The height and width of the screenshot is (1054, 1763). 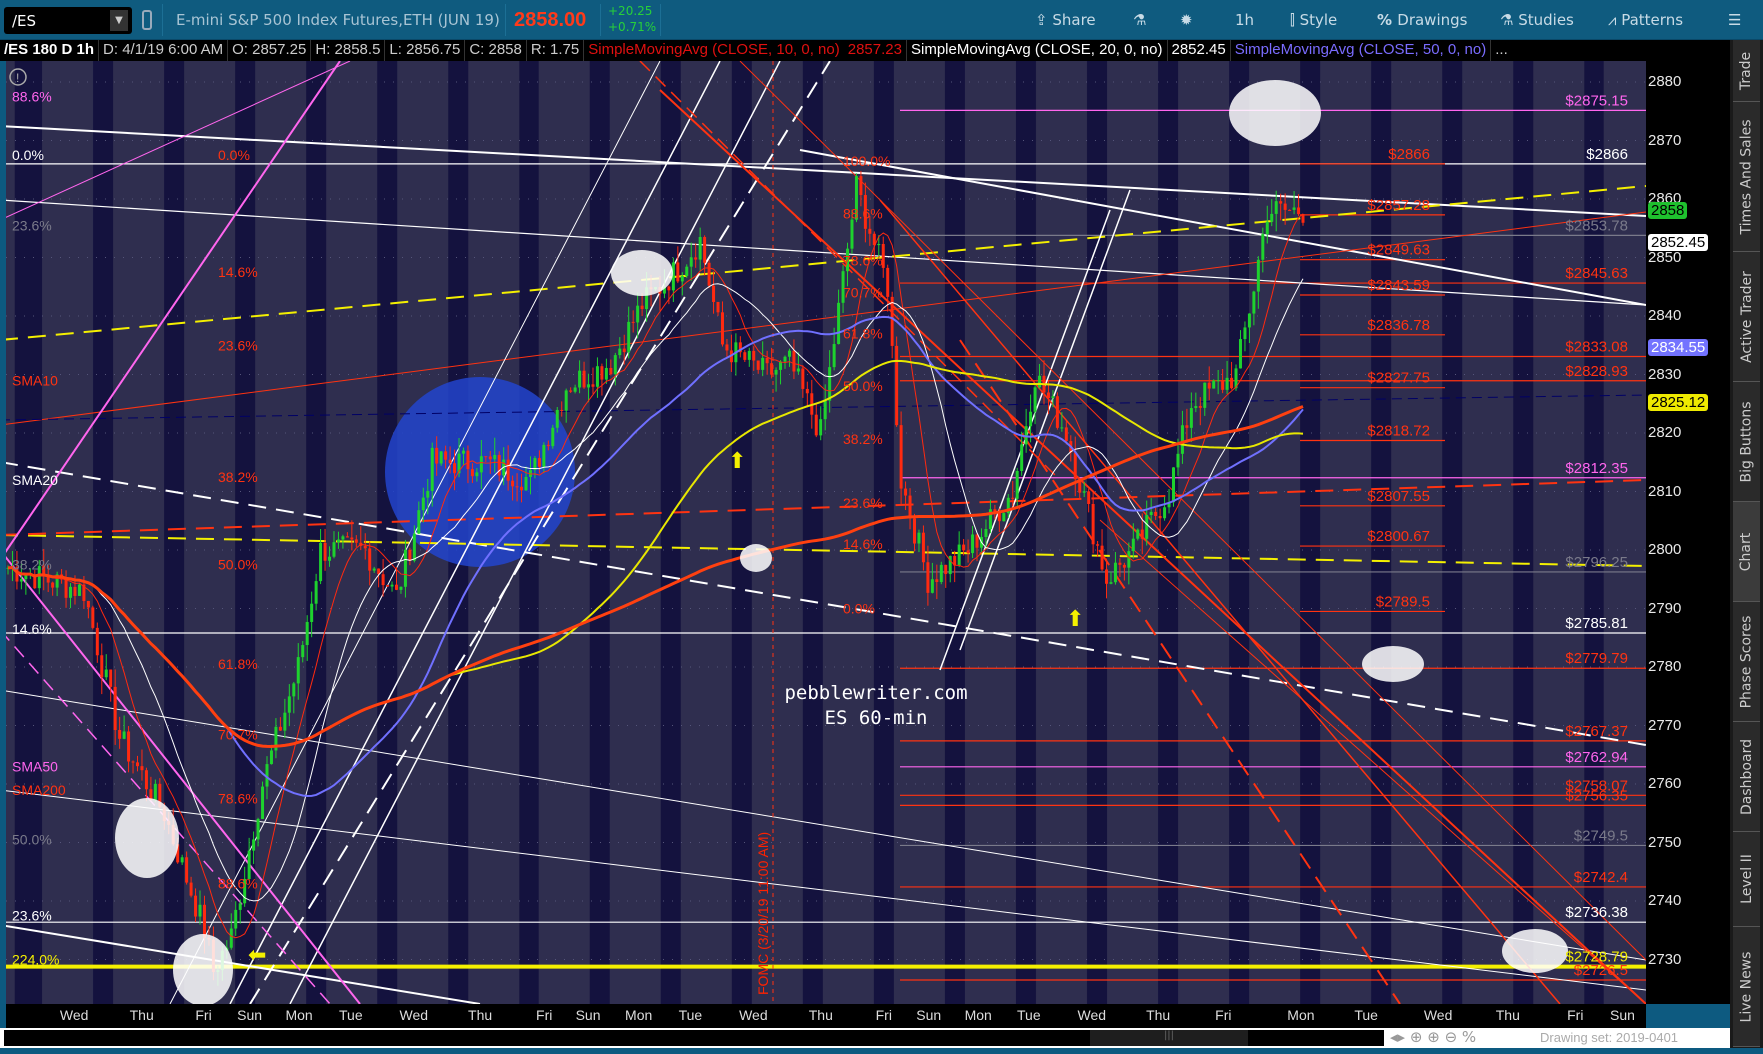 I want to click on price-level-label: $2767.37, so click(x=1596, y=731).